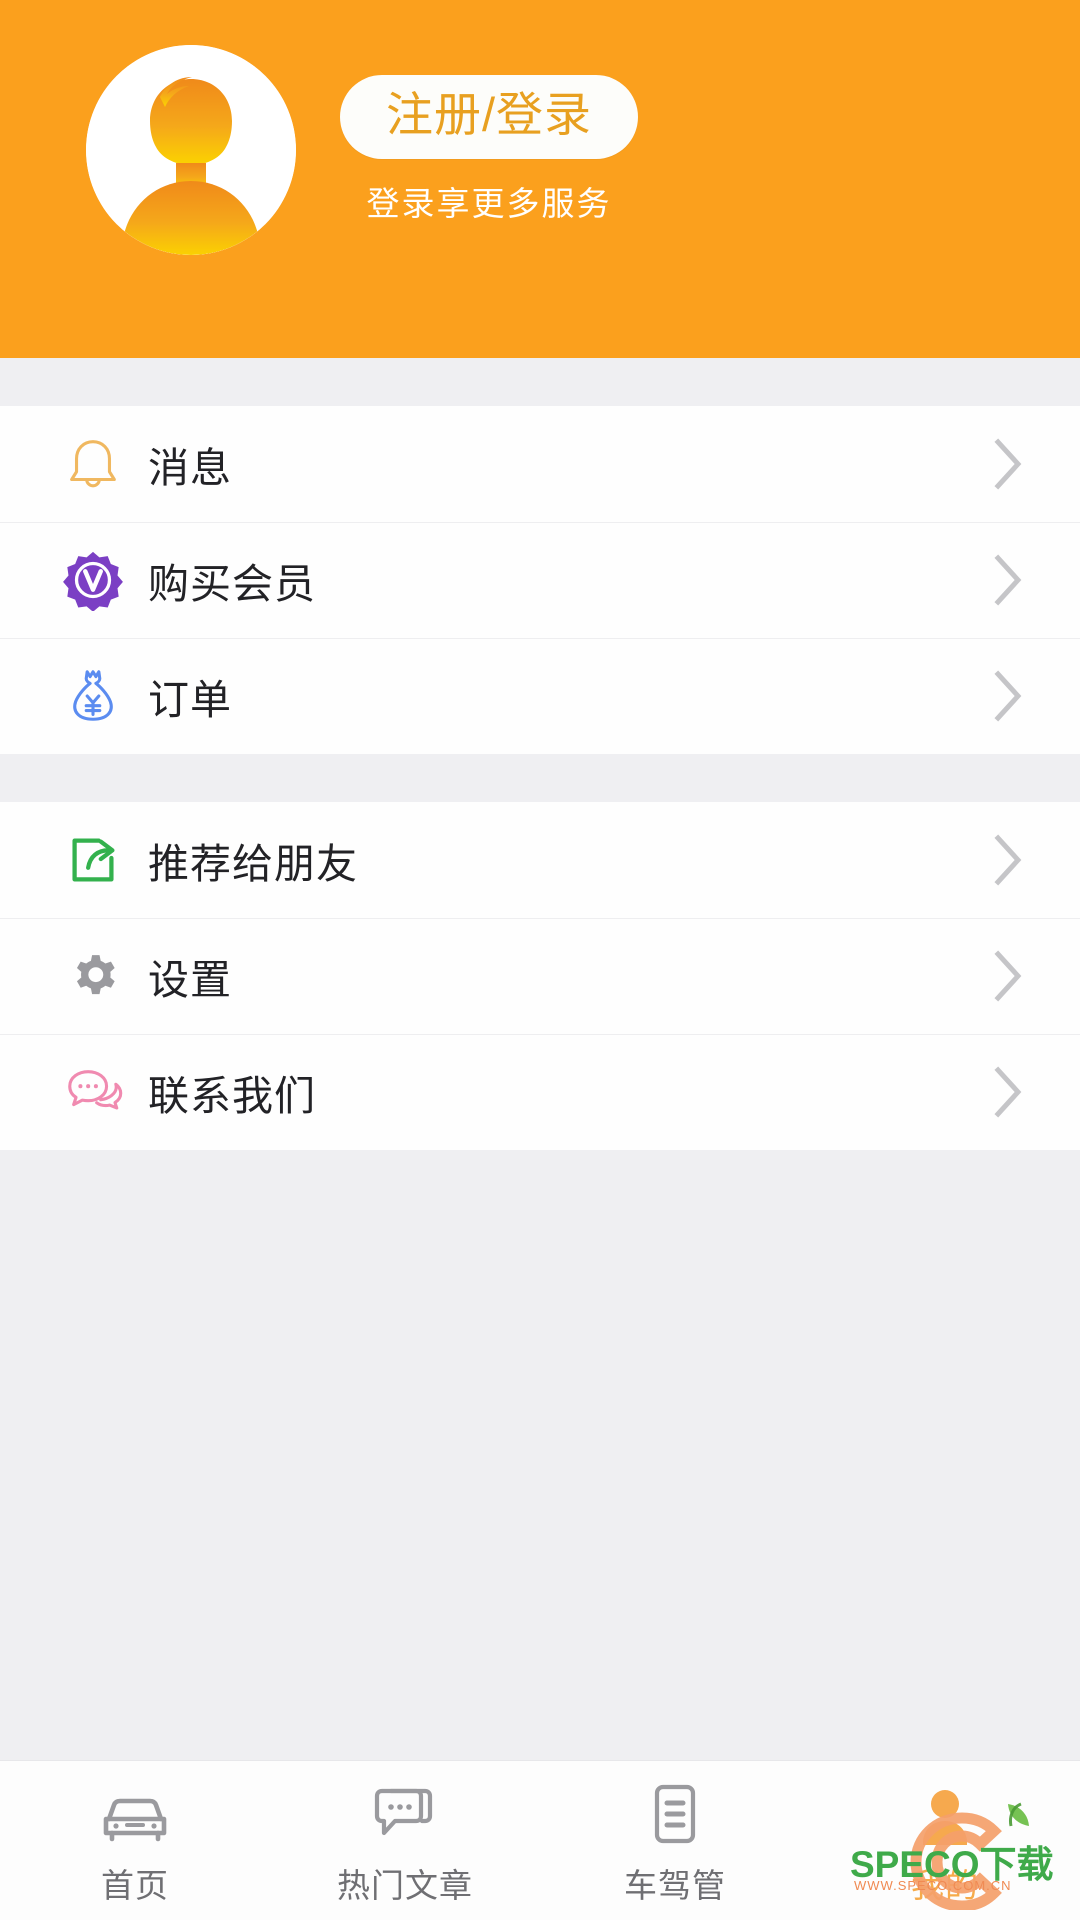 The height and width of the screenshot is (1920, 1080). What do you see at coordinates (540, 778) in the screenshot?
I see `menu-group-gap` at bounding box center [540, 778].